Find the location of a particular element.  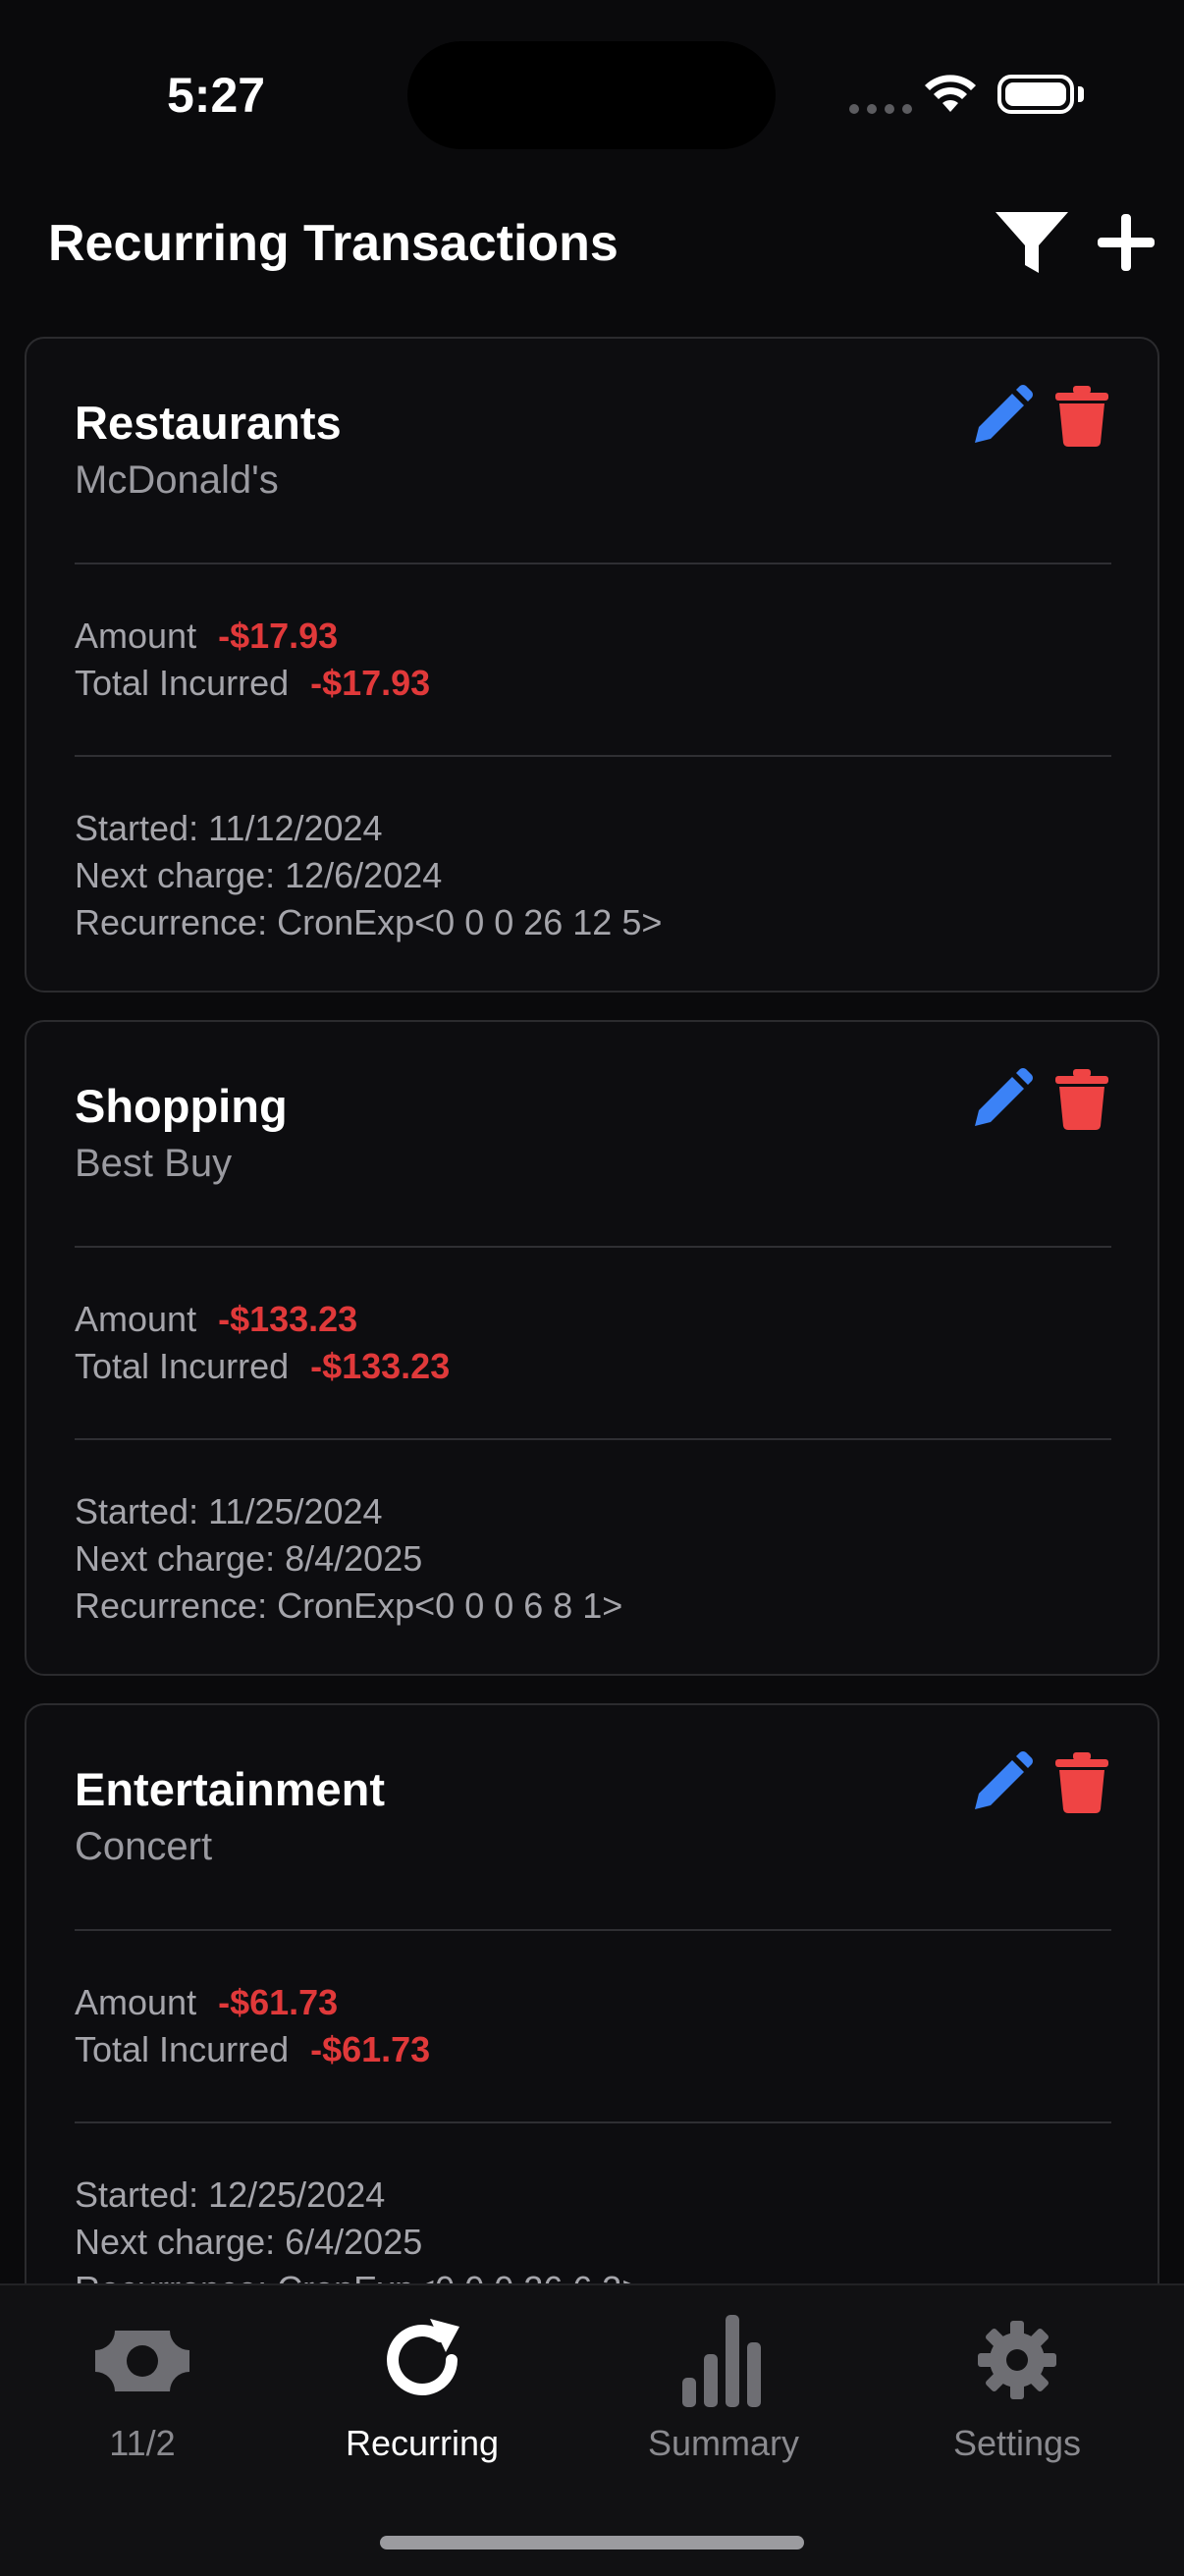

amount-row: Amount -$133.23 is located at coordinates (216, 1319).